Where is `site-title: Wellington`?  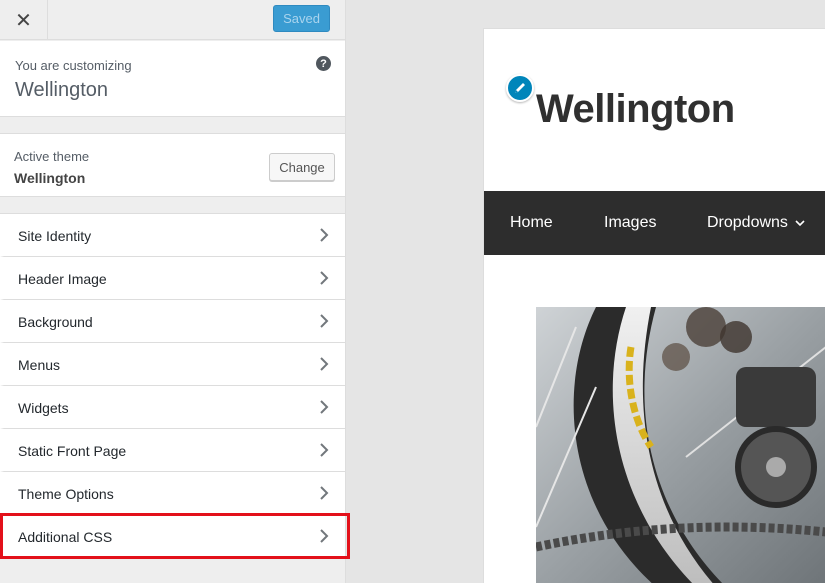
site-title: Wellington is located at coordinates (635, 109).